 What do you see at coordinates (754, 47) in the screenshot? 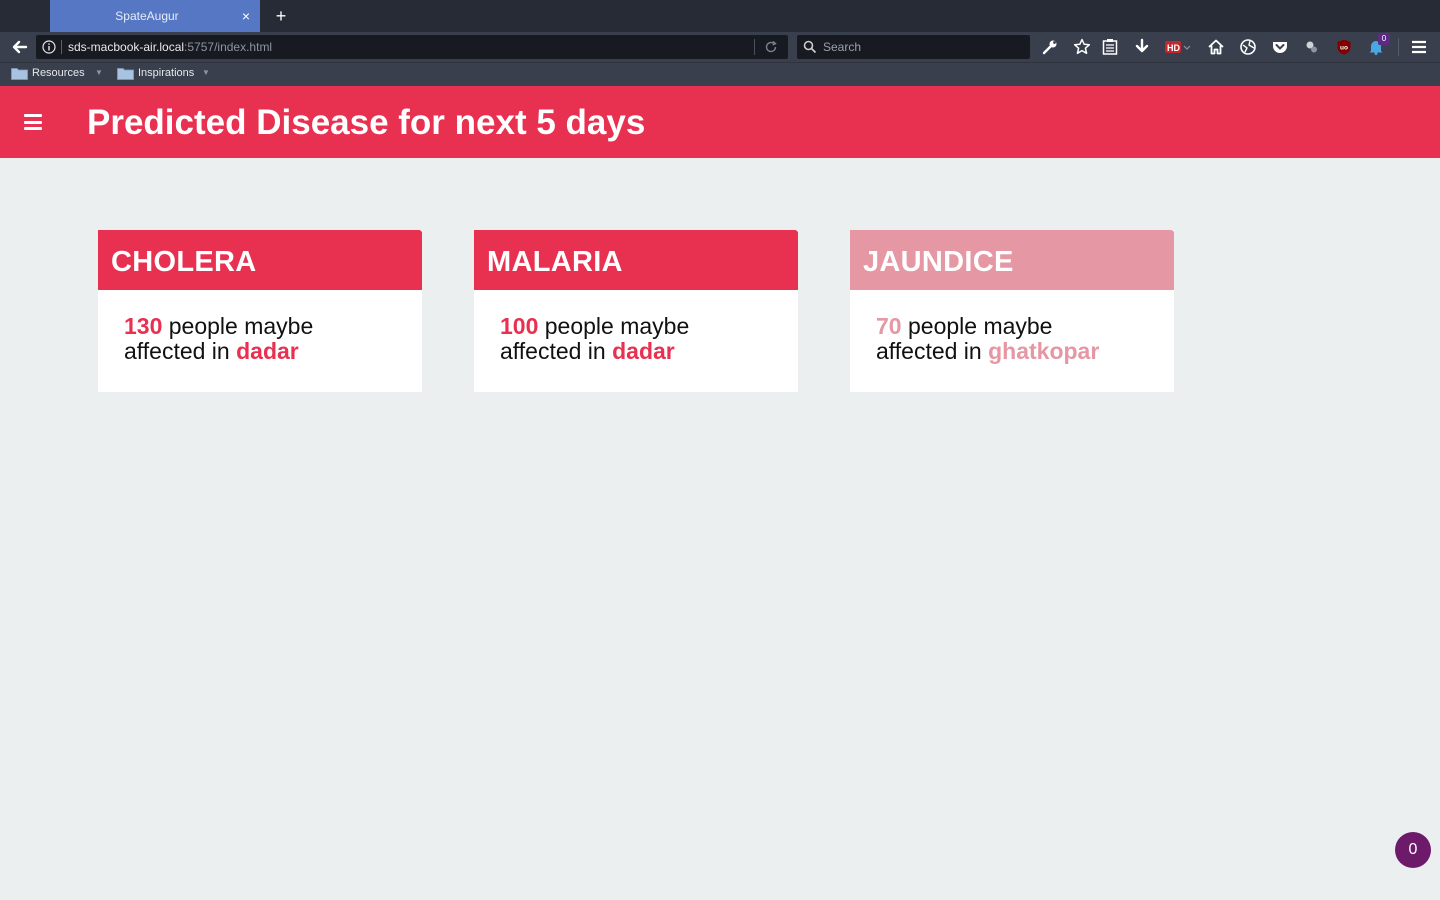
I see `url-divider` at bounding box center [754, 47].